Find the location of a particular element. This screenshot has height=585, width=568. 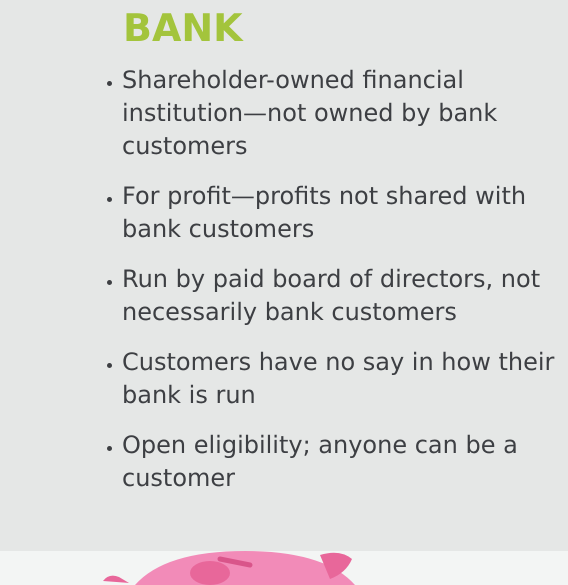

bullet-text: Customers have no say in how their bank is run is located at coordinates (339, 379).